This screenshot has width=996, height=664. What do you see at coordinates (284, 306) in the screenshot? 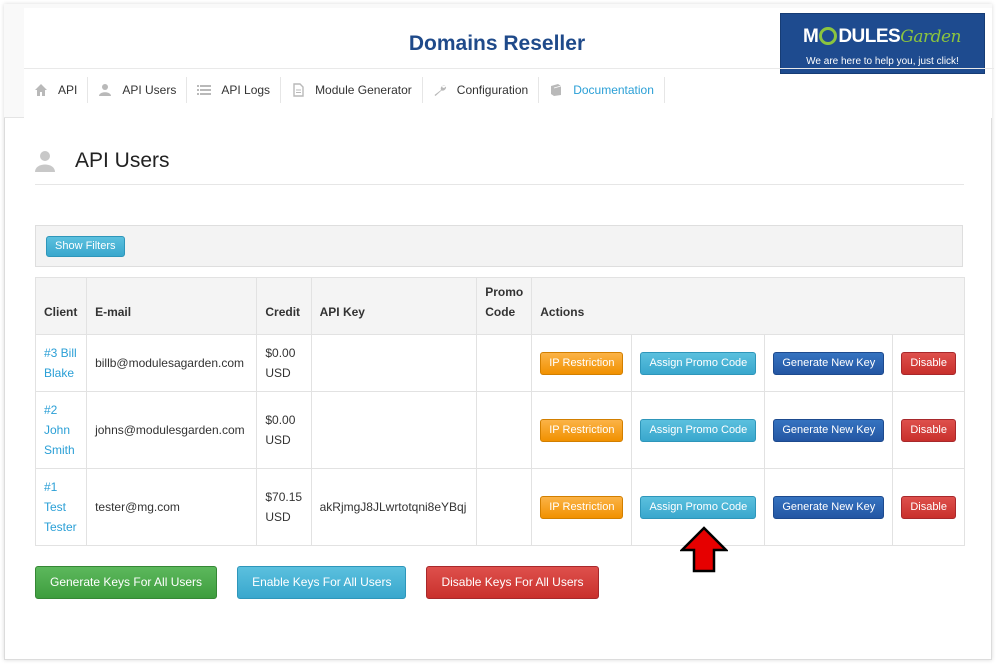
I see `column-header-credit: Credit` at bounding box center [284, 306].